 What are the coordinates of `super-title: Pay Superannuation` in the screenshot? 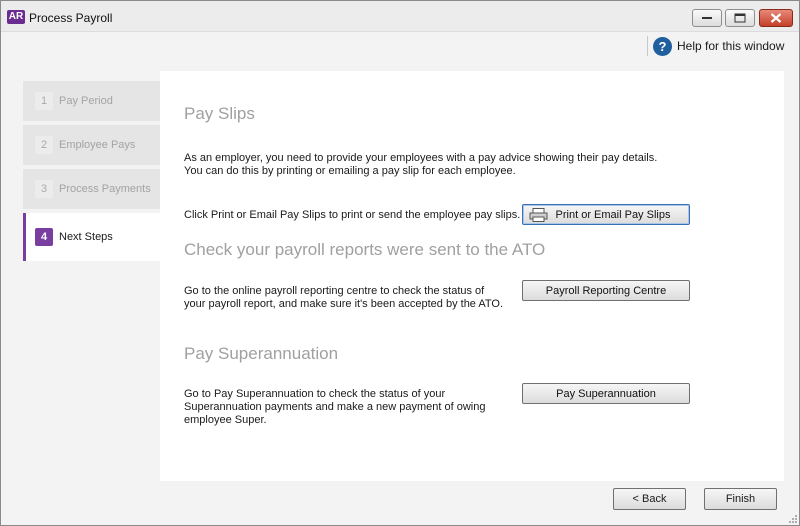 It's located at (261, 353).